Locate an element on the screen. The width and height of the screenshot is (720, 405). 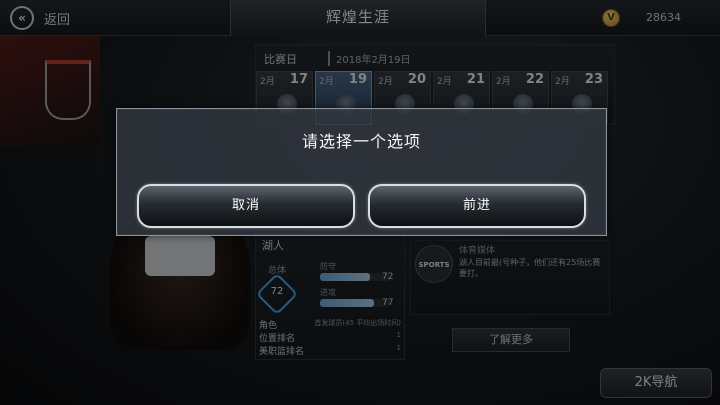
proceed-button: 前进 is located at coordinates (477, 206).